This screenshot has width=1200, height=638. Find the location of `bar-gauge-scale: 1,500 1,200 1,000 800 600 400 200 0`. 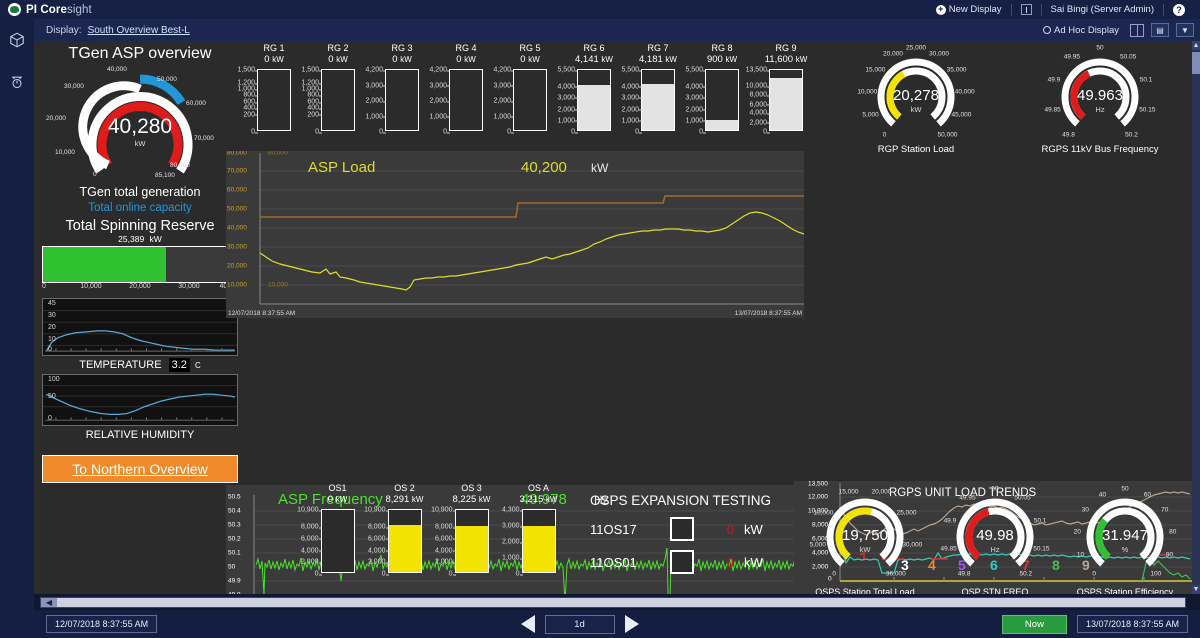

bar-gauge-scale: 1,500 1,200 1,000 800 600 400 200 0 is located at coordinates (302, 101).